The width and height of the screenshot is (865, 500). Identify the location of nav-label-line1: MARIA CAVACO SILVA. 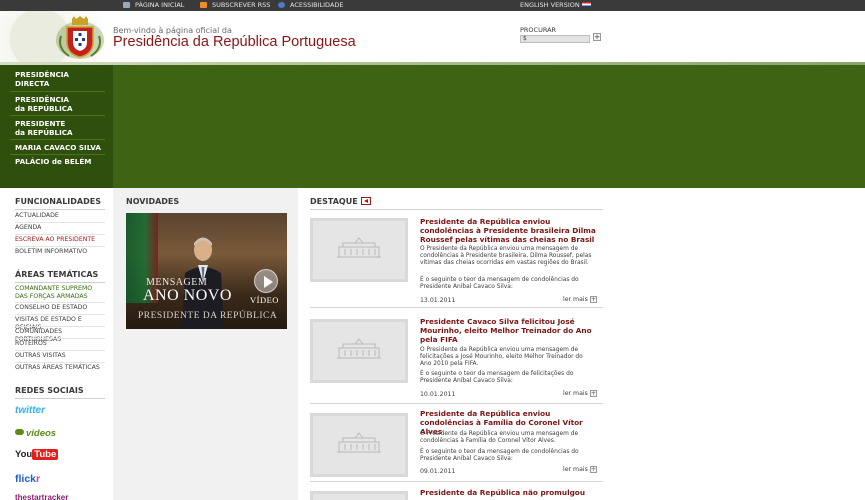
(58, 147).